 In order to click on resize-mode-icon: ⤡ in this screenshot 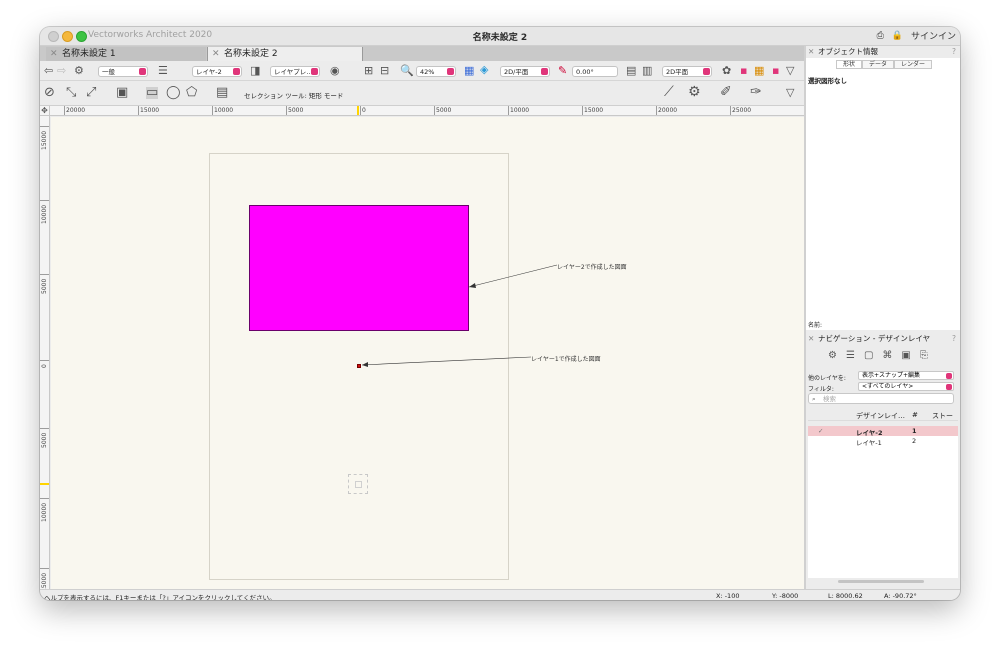, I will do `click(71, 92)`.